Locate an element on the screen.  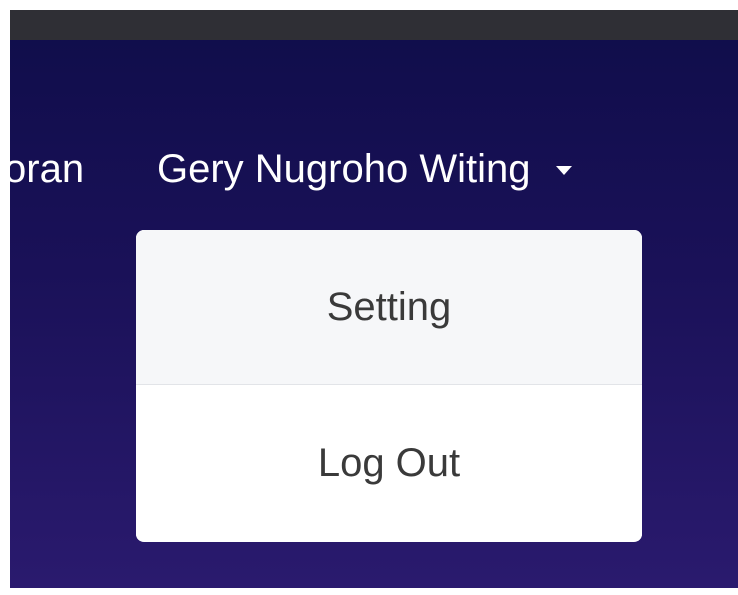
window-topbar is located at coordinates (374, 25).